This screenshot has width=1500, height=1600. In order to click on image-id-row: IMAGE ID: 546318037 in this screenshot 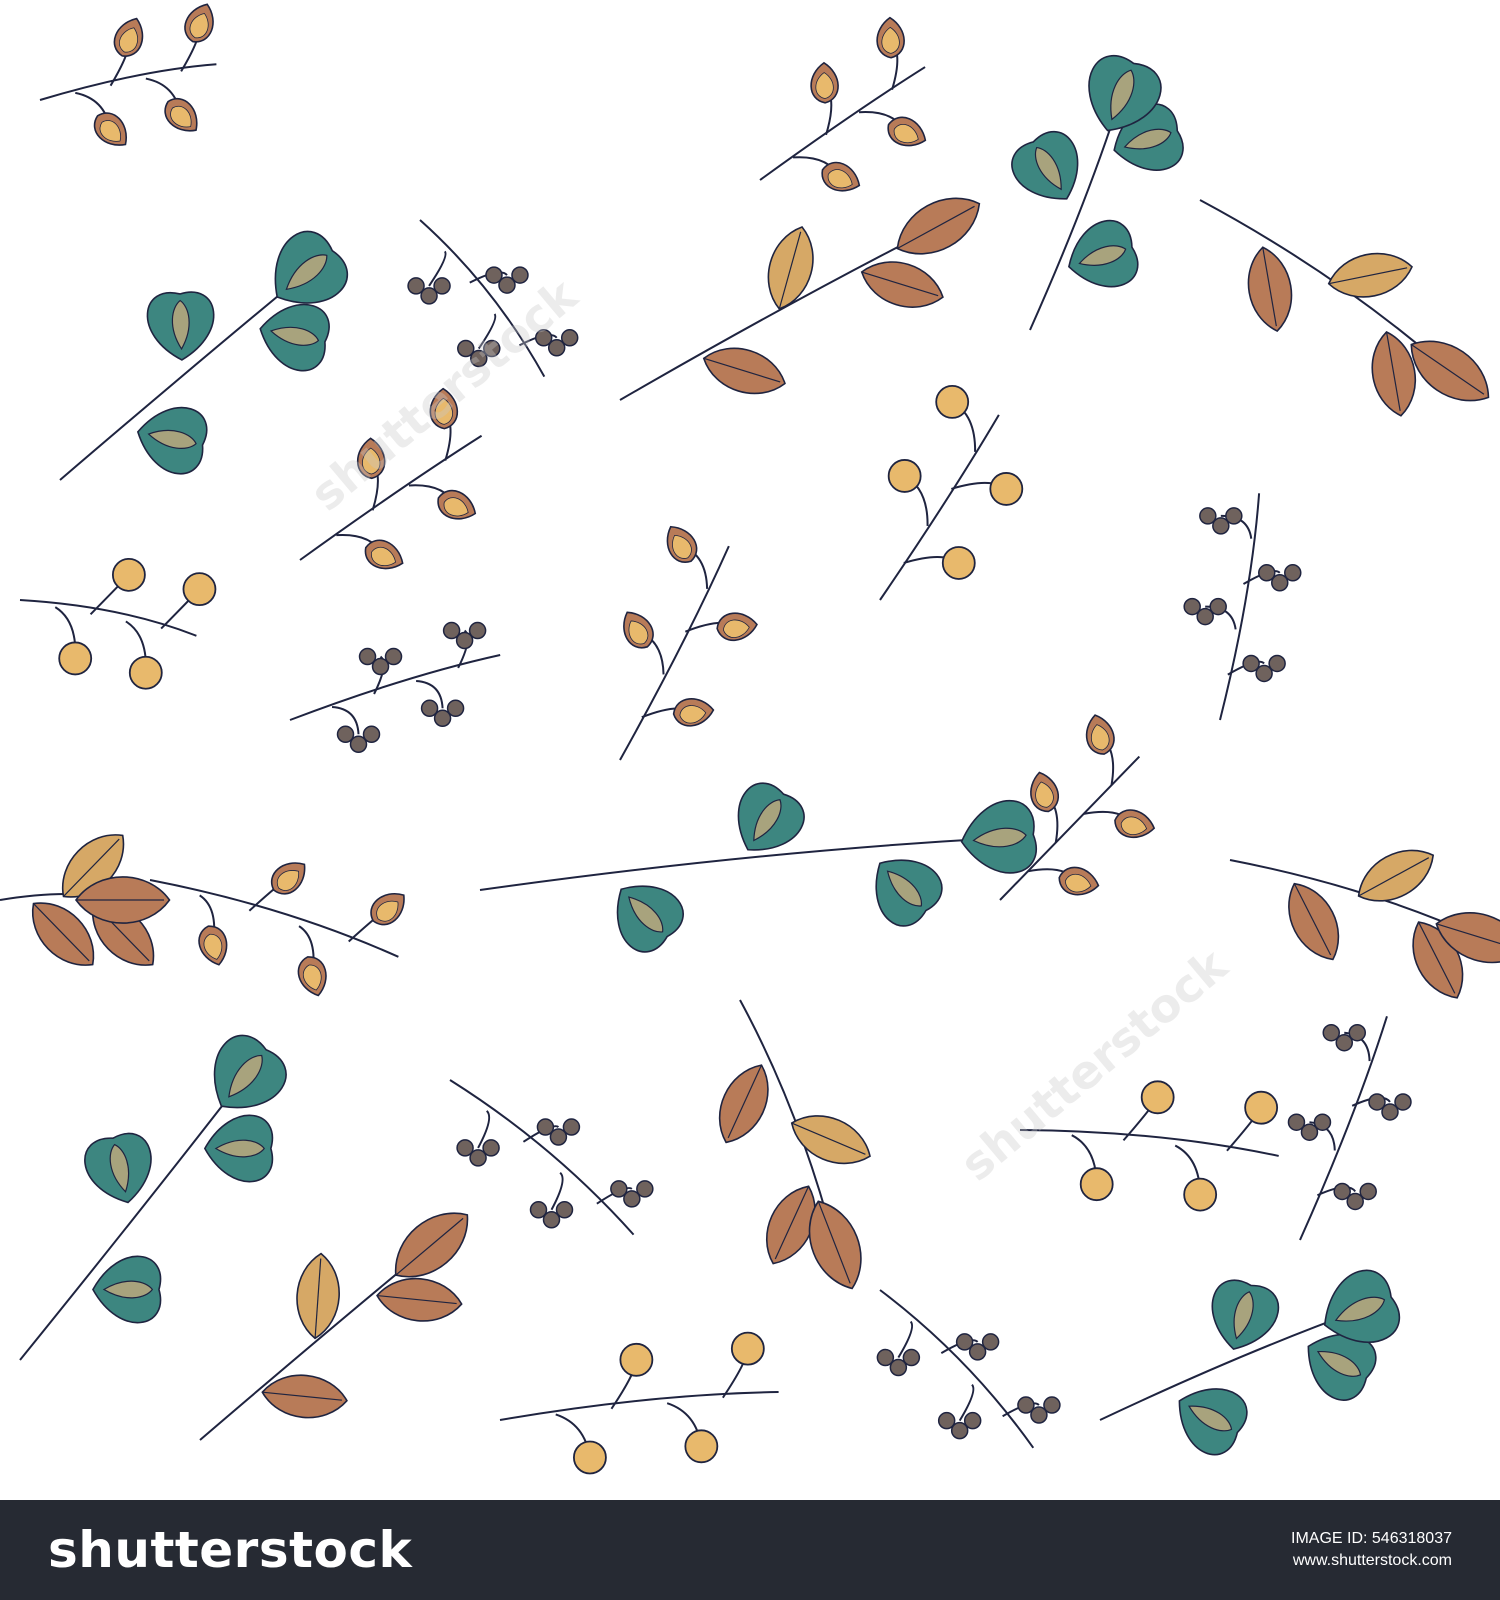, I will do `click(1371, 1539)`.